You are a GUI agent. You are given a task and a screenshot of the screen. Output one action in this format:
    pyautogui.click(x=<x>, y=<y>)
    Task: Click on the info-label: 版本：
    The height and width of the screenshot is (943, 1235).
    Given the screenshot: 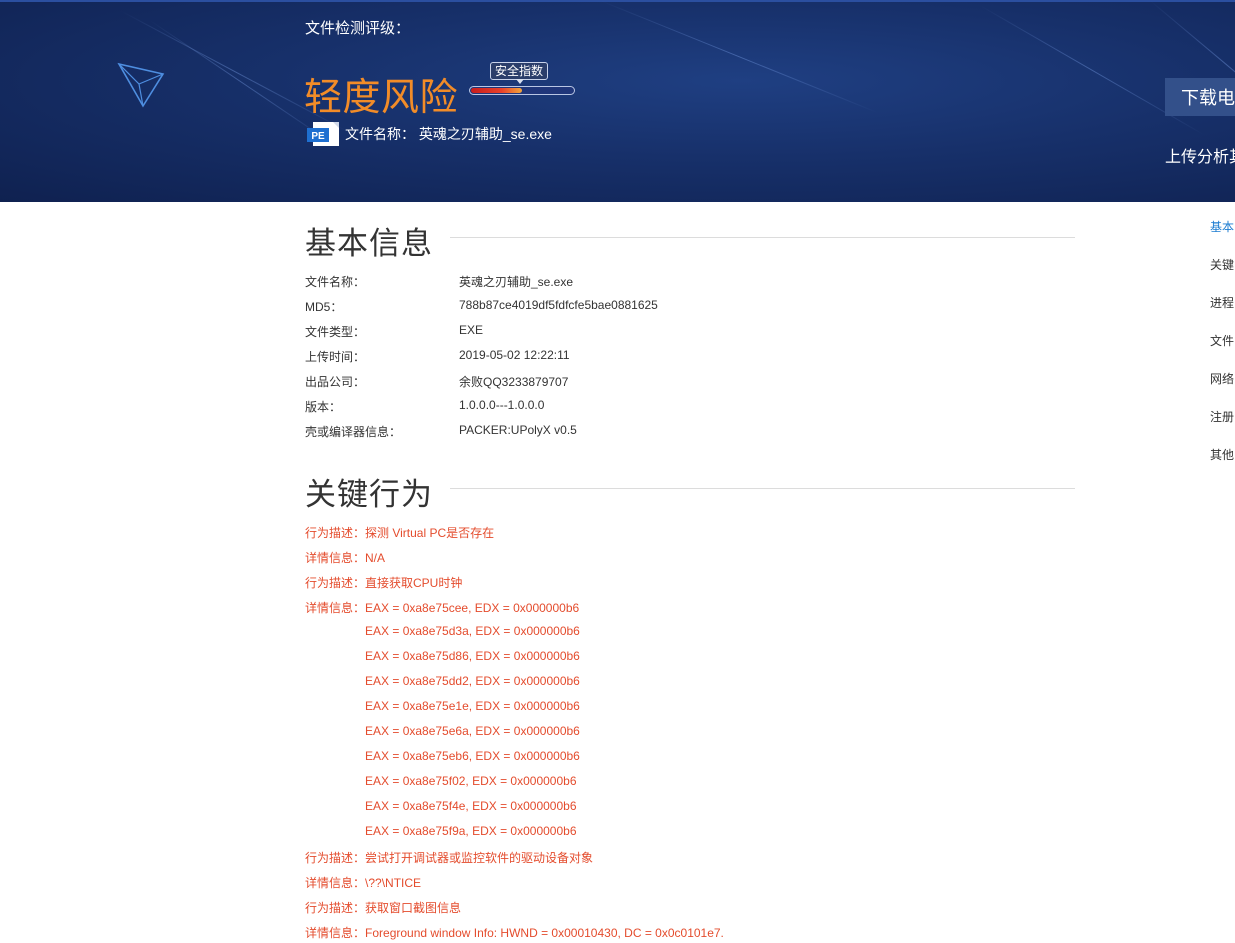 What is the action you would take?
    pyautogui.click(x=323, y=407)
    